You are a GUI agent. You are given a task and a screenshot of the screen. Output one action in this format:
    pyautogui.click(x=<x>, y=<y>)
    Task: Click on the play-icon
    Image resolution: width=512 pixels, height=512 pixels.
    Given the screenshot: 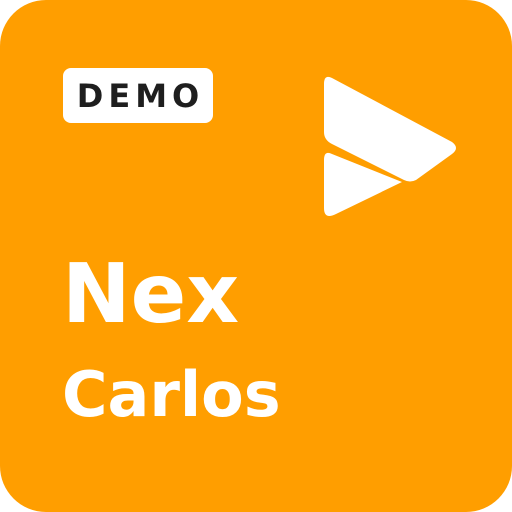 What is the action you would take?
    pyautogui.click(x=390, y=146)
    